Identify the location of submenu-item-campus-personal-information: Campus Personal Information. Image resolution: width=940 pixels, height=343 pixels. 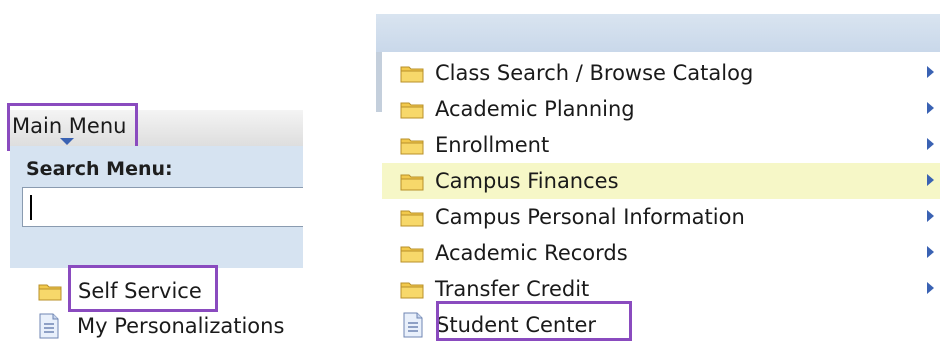
(661, 217).